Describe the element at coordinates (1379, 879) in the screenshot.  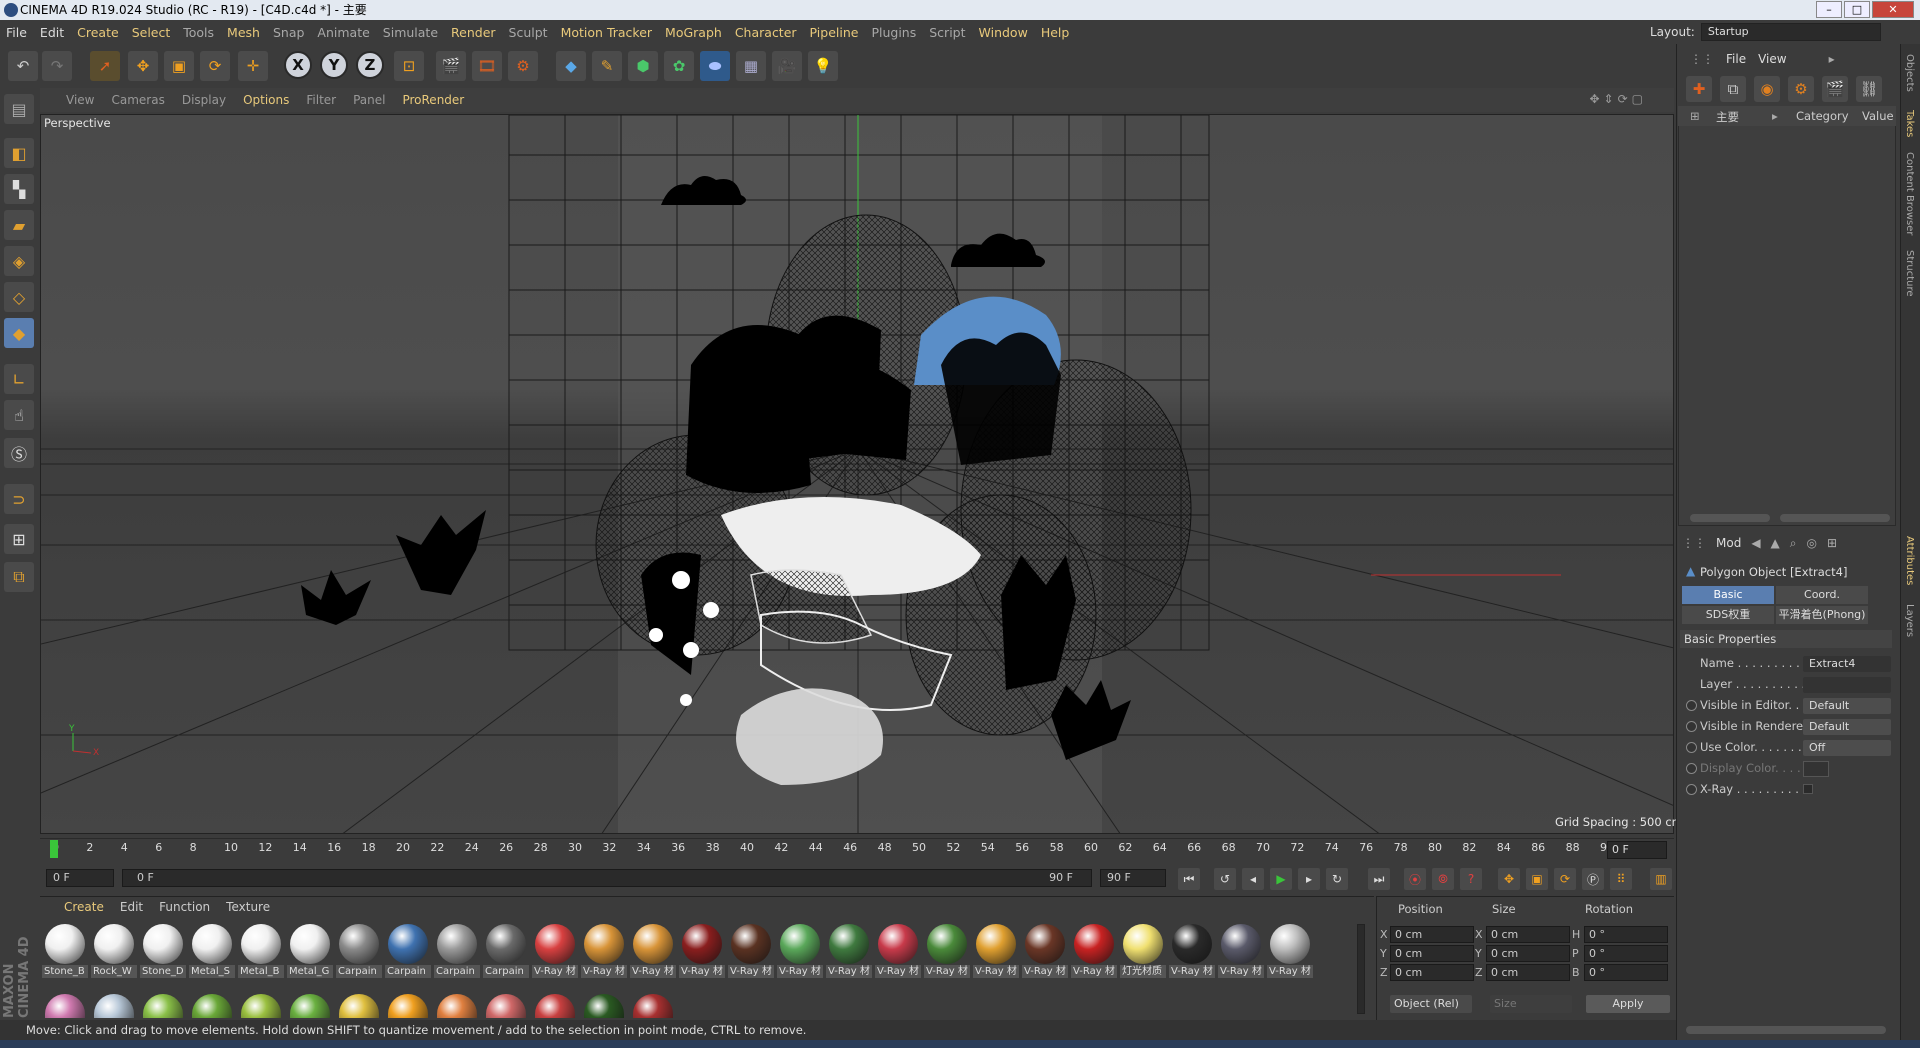
I see `goto-end-icon: ⏭` at that location.